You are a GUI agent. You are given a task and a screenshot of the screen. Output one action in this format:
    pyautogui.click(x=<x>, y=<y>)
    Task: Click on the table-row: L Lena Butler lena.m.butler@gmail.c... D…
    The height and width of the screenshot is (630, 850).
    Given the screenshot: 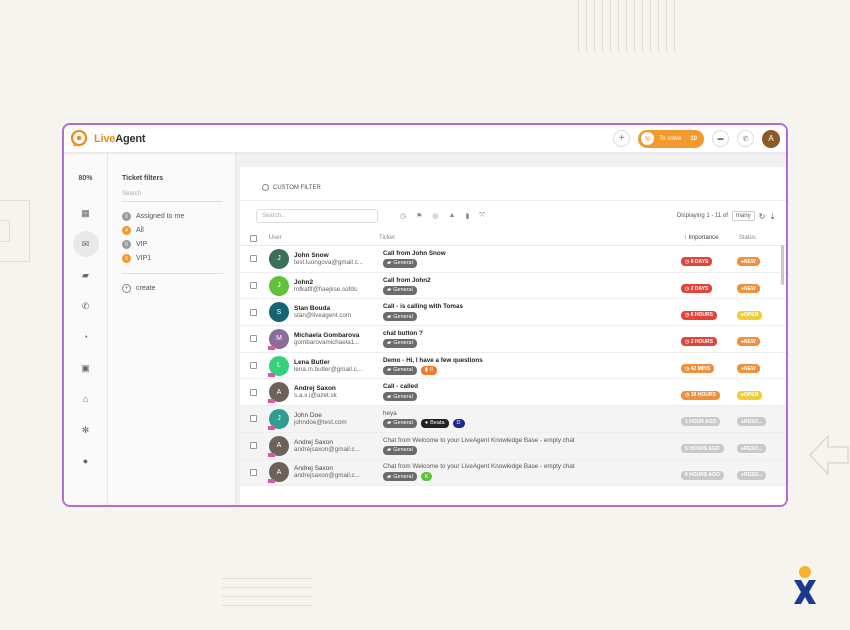 What is the action you would take?
    pyautogui.click(x=513, y=366)
    